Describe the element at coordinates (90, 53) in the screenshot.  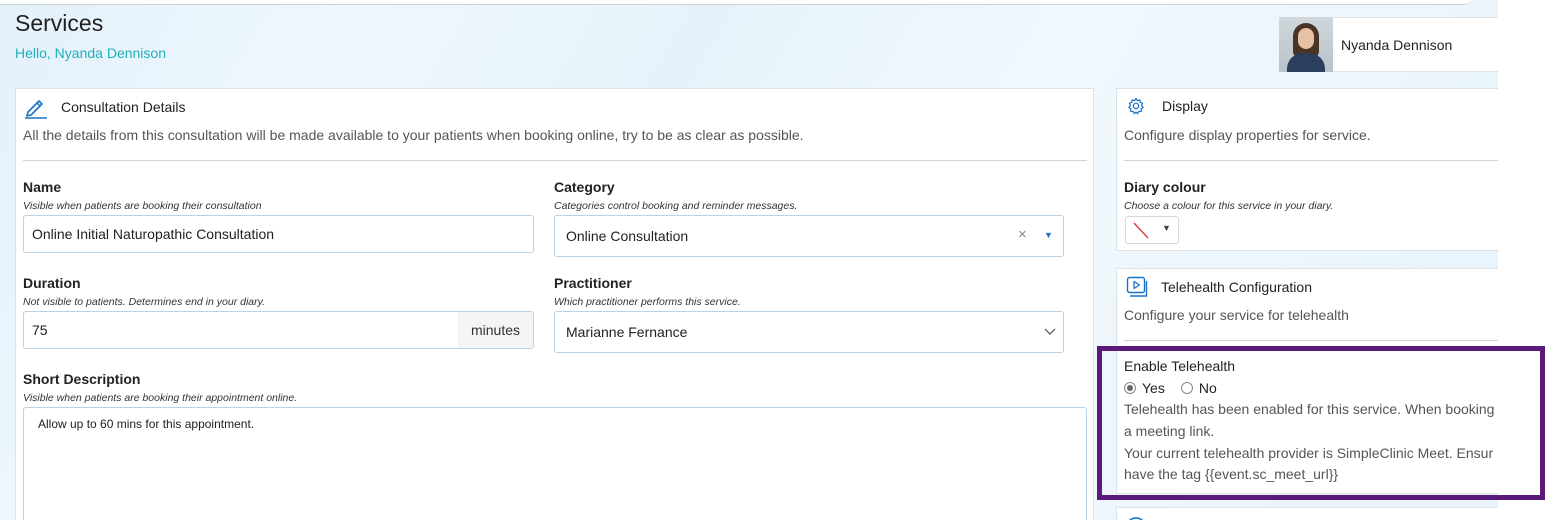
I see `greeting-text: Hello, Nyanda Dennison` at that location.